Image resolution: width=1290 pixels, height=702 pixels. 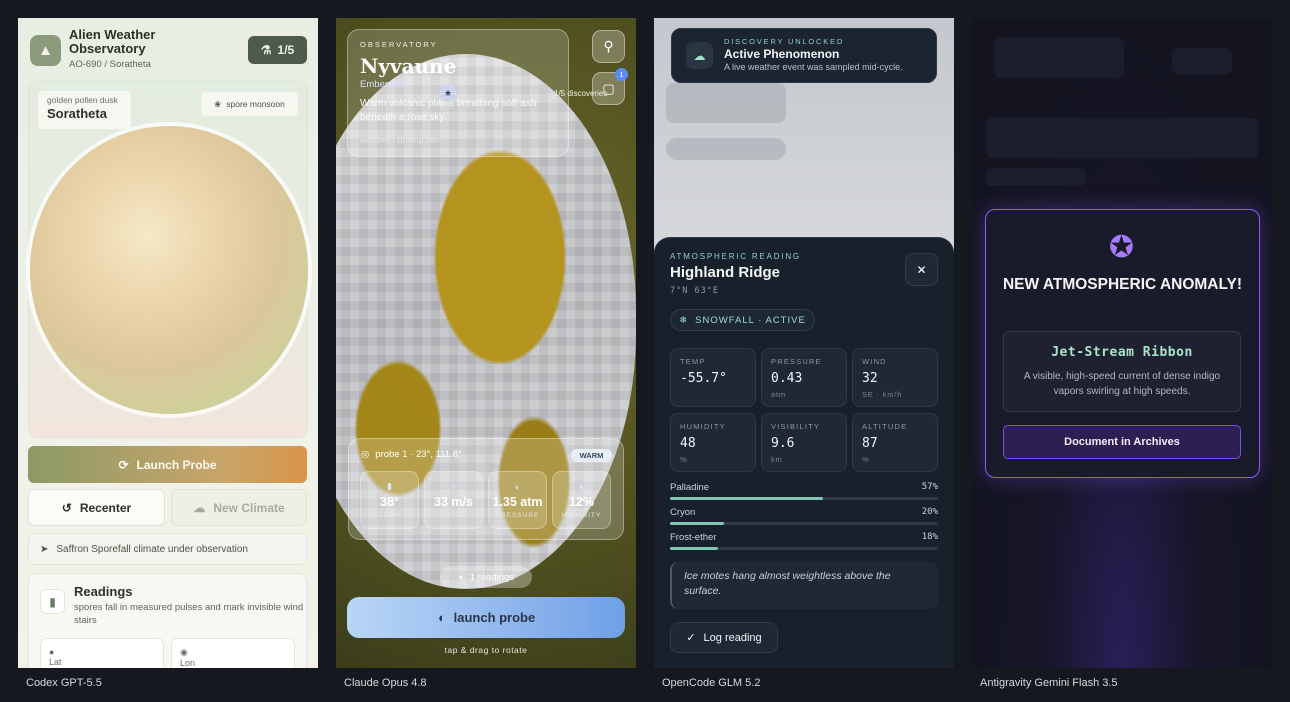 What do you see at coordinates (591, 455) in the screenshot?
I see `warm-badge: WARM` at bounding box center [591, 455].